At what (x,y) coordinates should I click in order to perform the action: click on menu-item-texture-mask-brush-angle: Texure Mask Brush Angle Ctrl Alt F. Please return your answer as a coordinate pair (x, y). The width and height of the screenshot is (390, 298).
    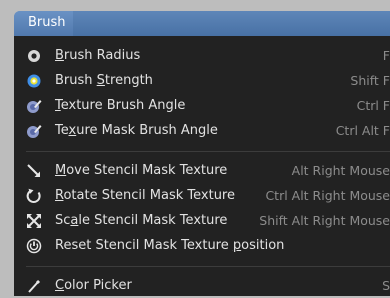
    Looking at the image, I should click on (202, 131).